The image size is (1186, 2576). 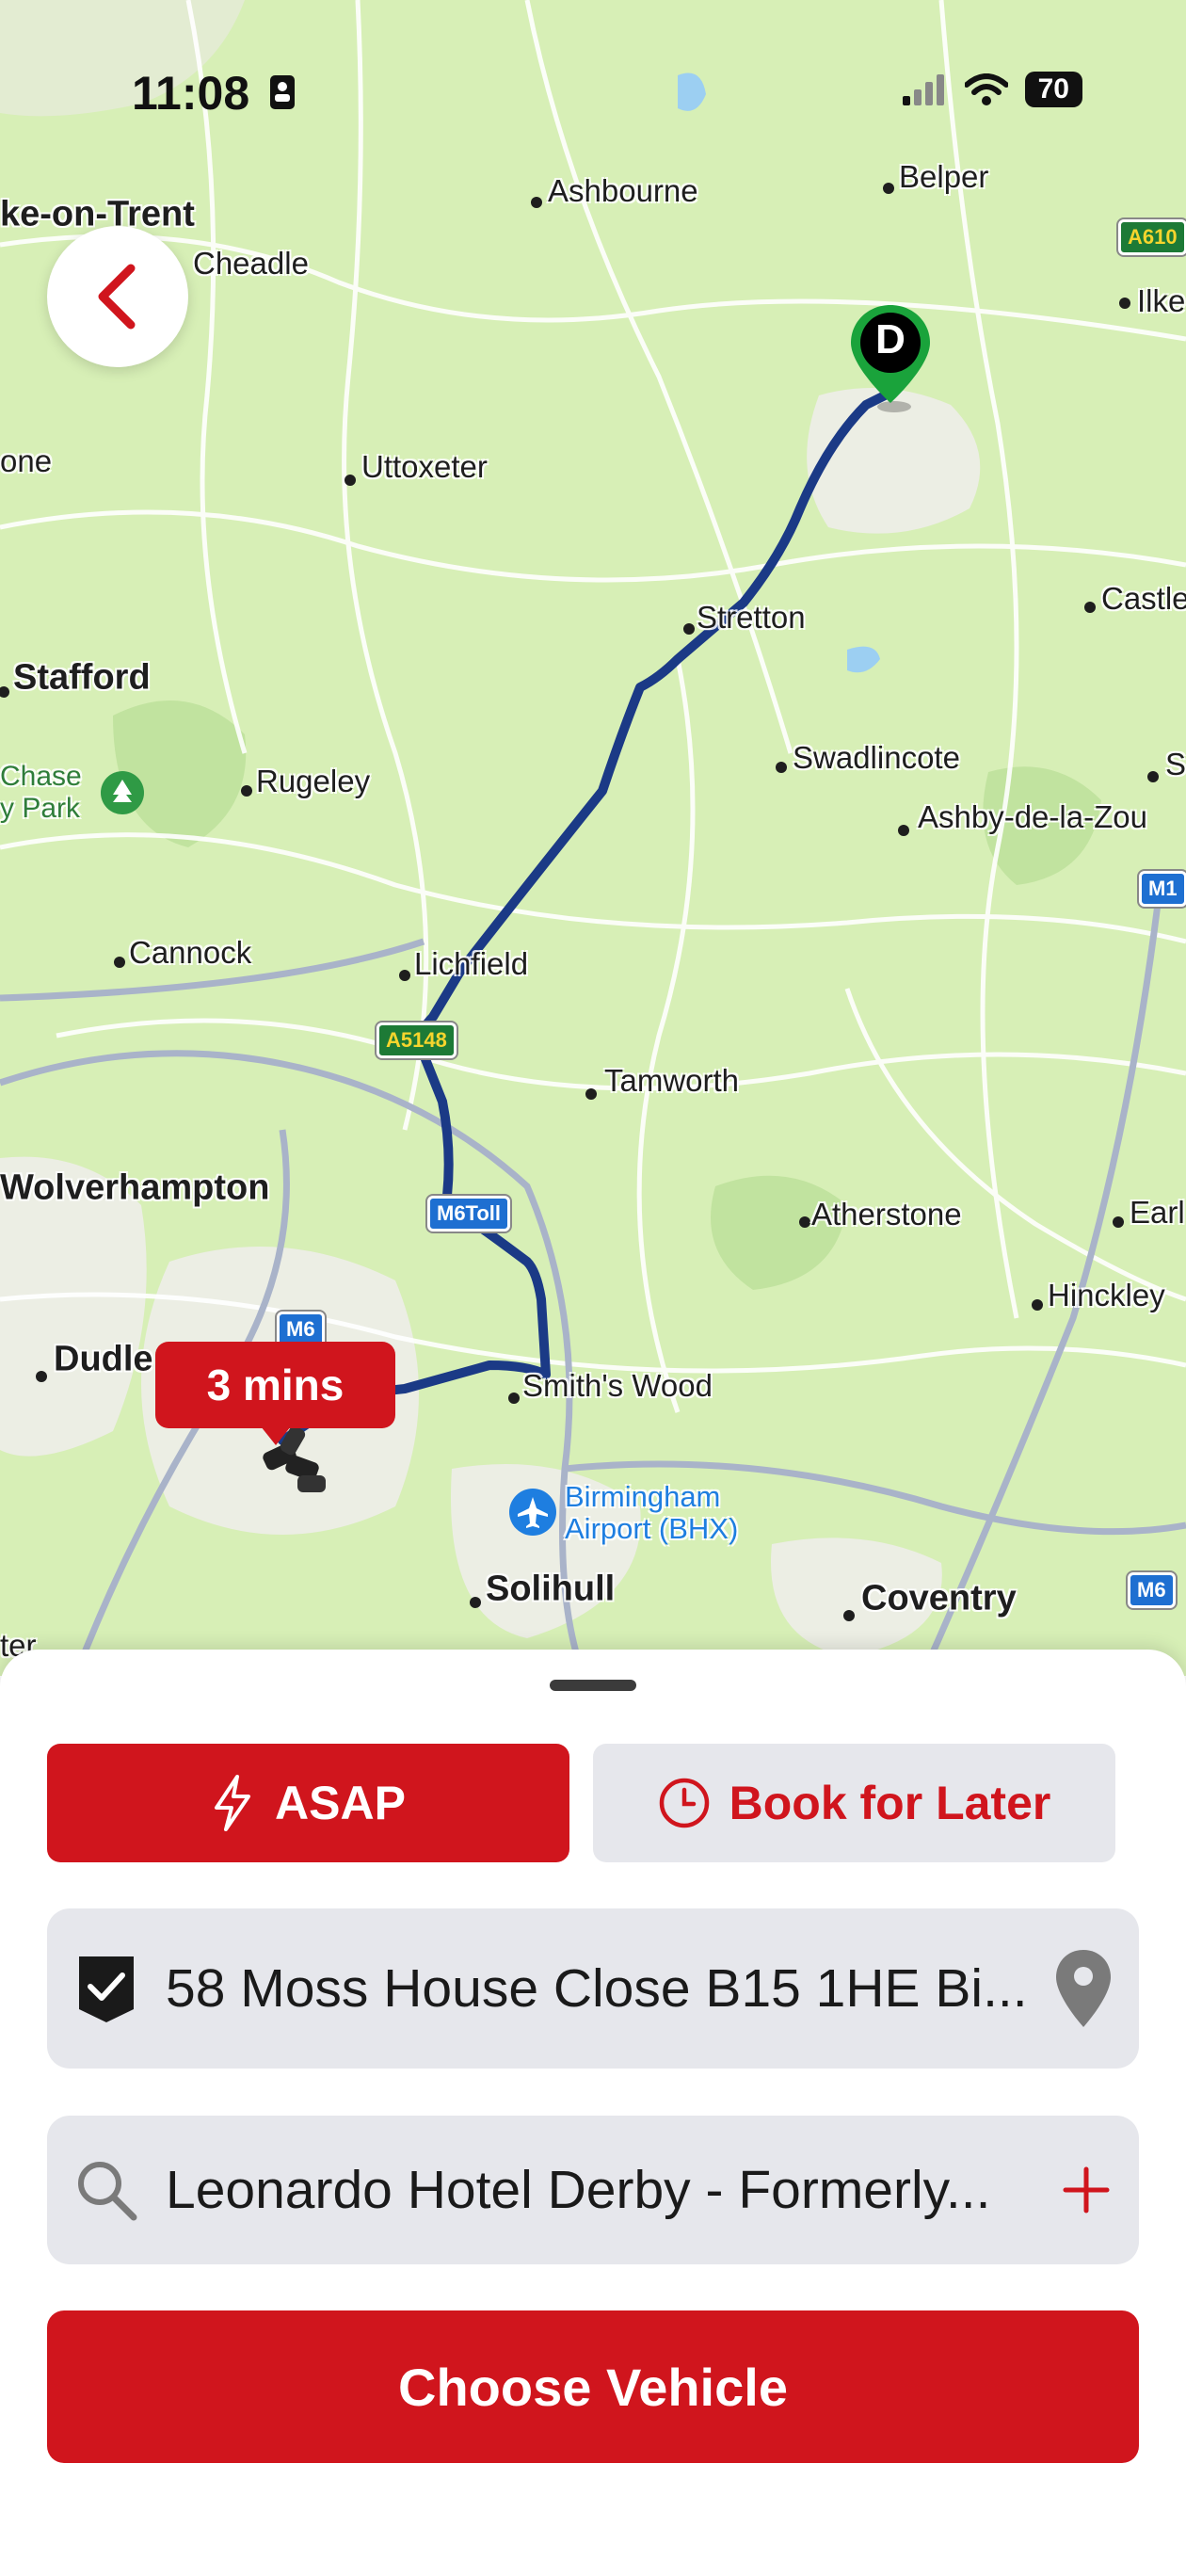 I want to click on road-shield-m6: M6, so click(x=1152, y=1590).